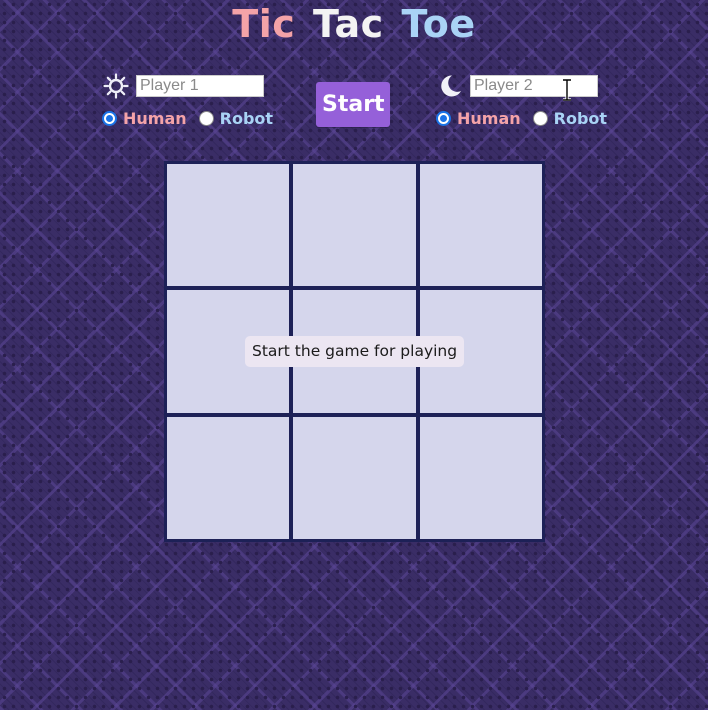 The width and height of the screenshot is (708, 710). I want to click on player-2-robot-radio, so click(540, 118).